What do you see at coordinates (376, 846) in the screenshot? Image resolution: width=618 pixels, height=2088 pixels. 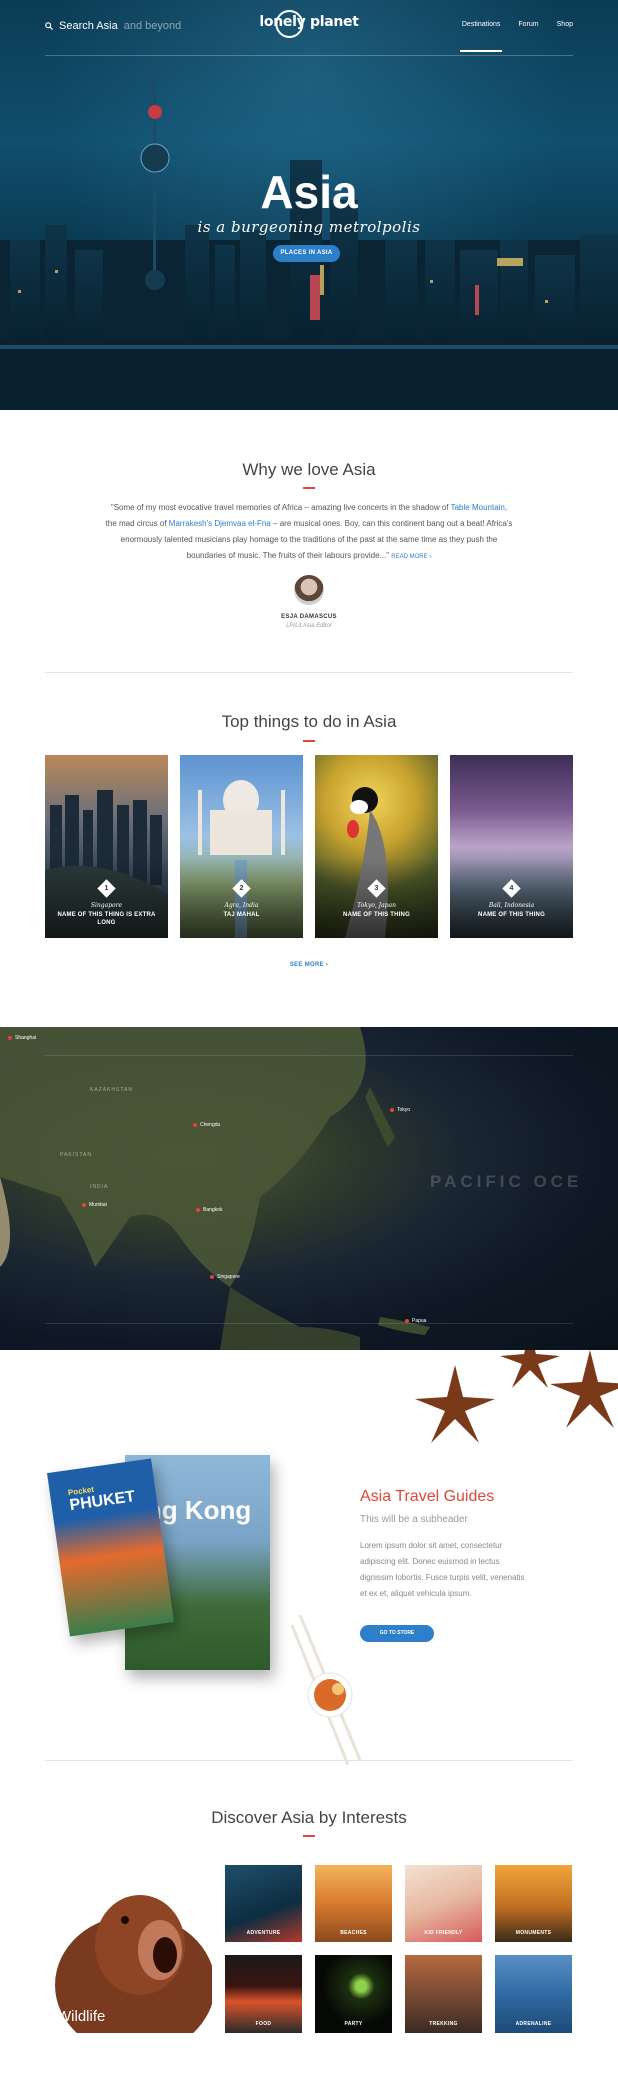 I see `thing-card: 3 Tokyo, Japan NAME OF THIS THING` at bounding box center [376, 846].